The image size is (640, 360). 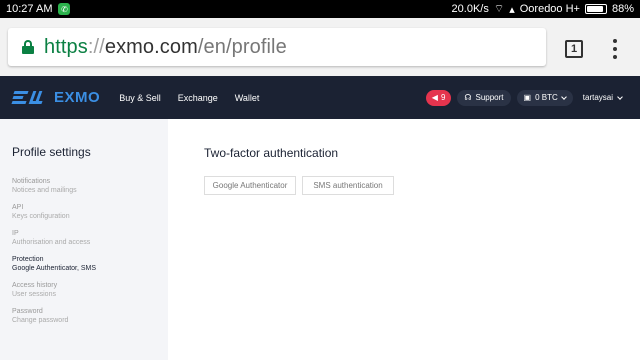 I want to click on status-right: 20.0K/s ⌔ ▴ Ooredoo H+ 88%, so click(x=543, y=9).